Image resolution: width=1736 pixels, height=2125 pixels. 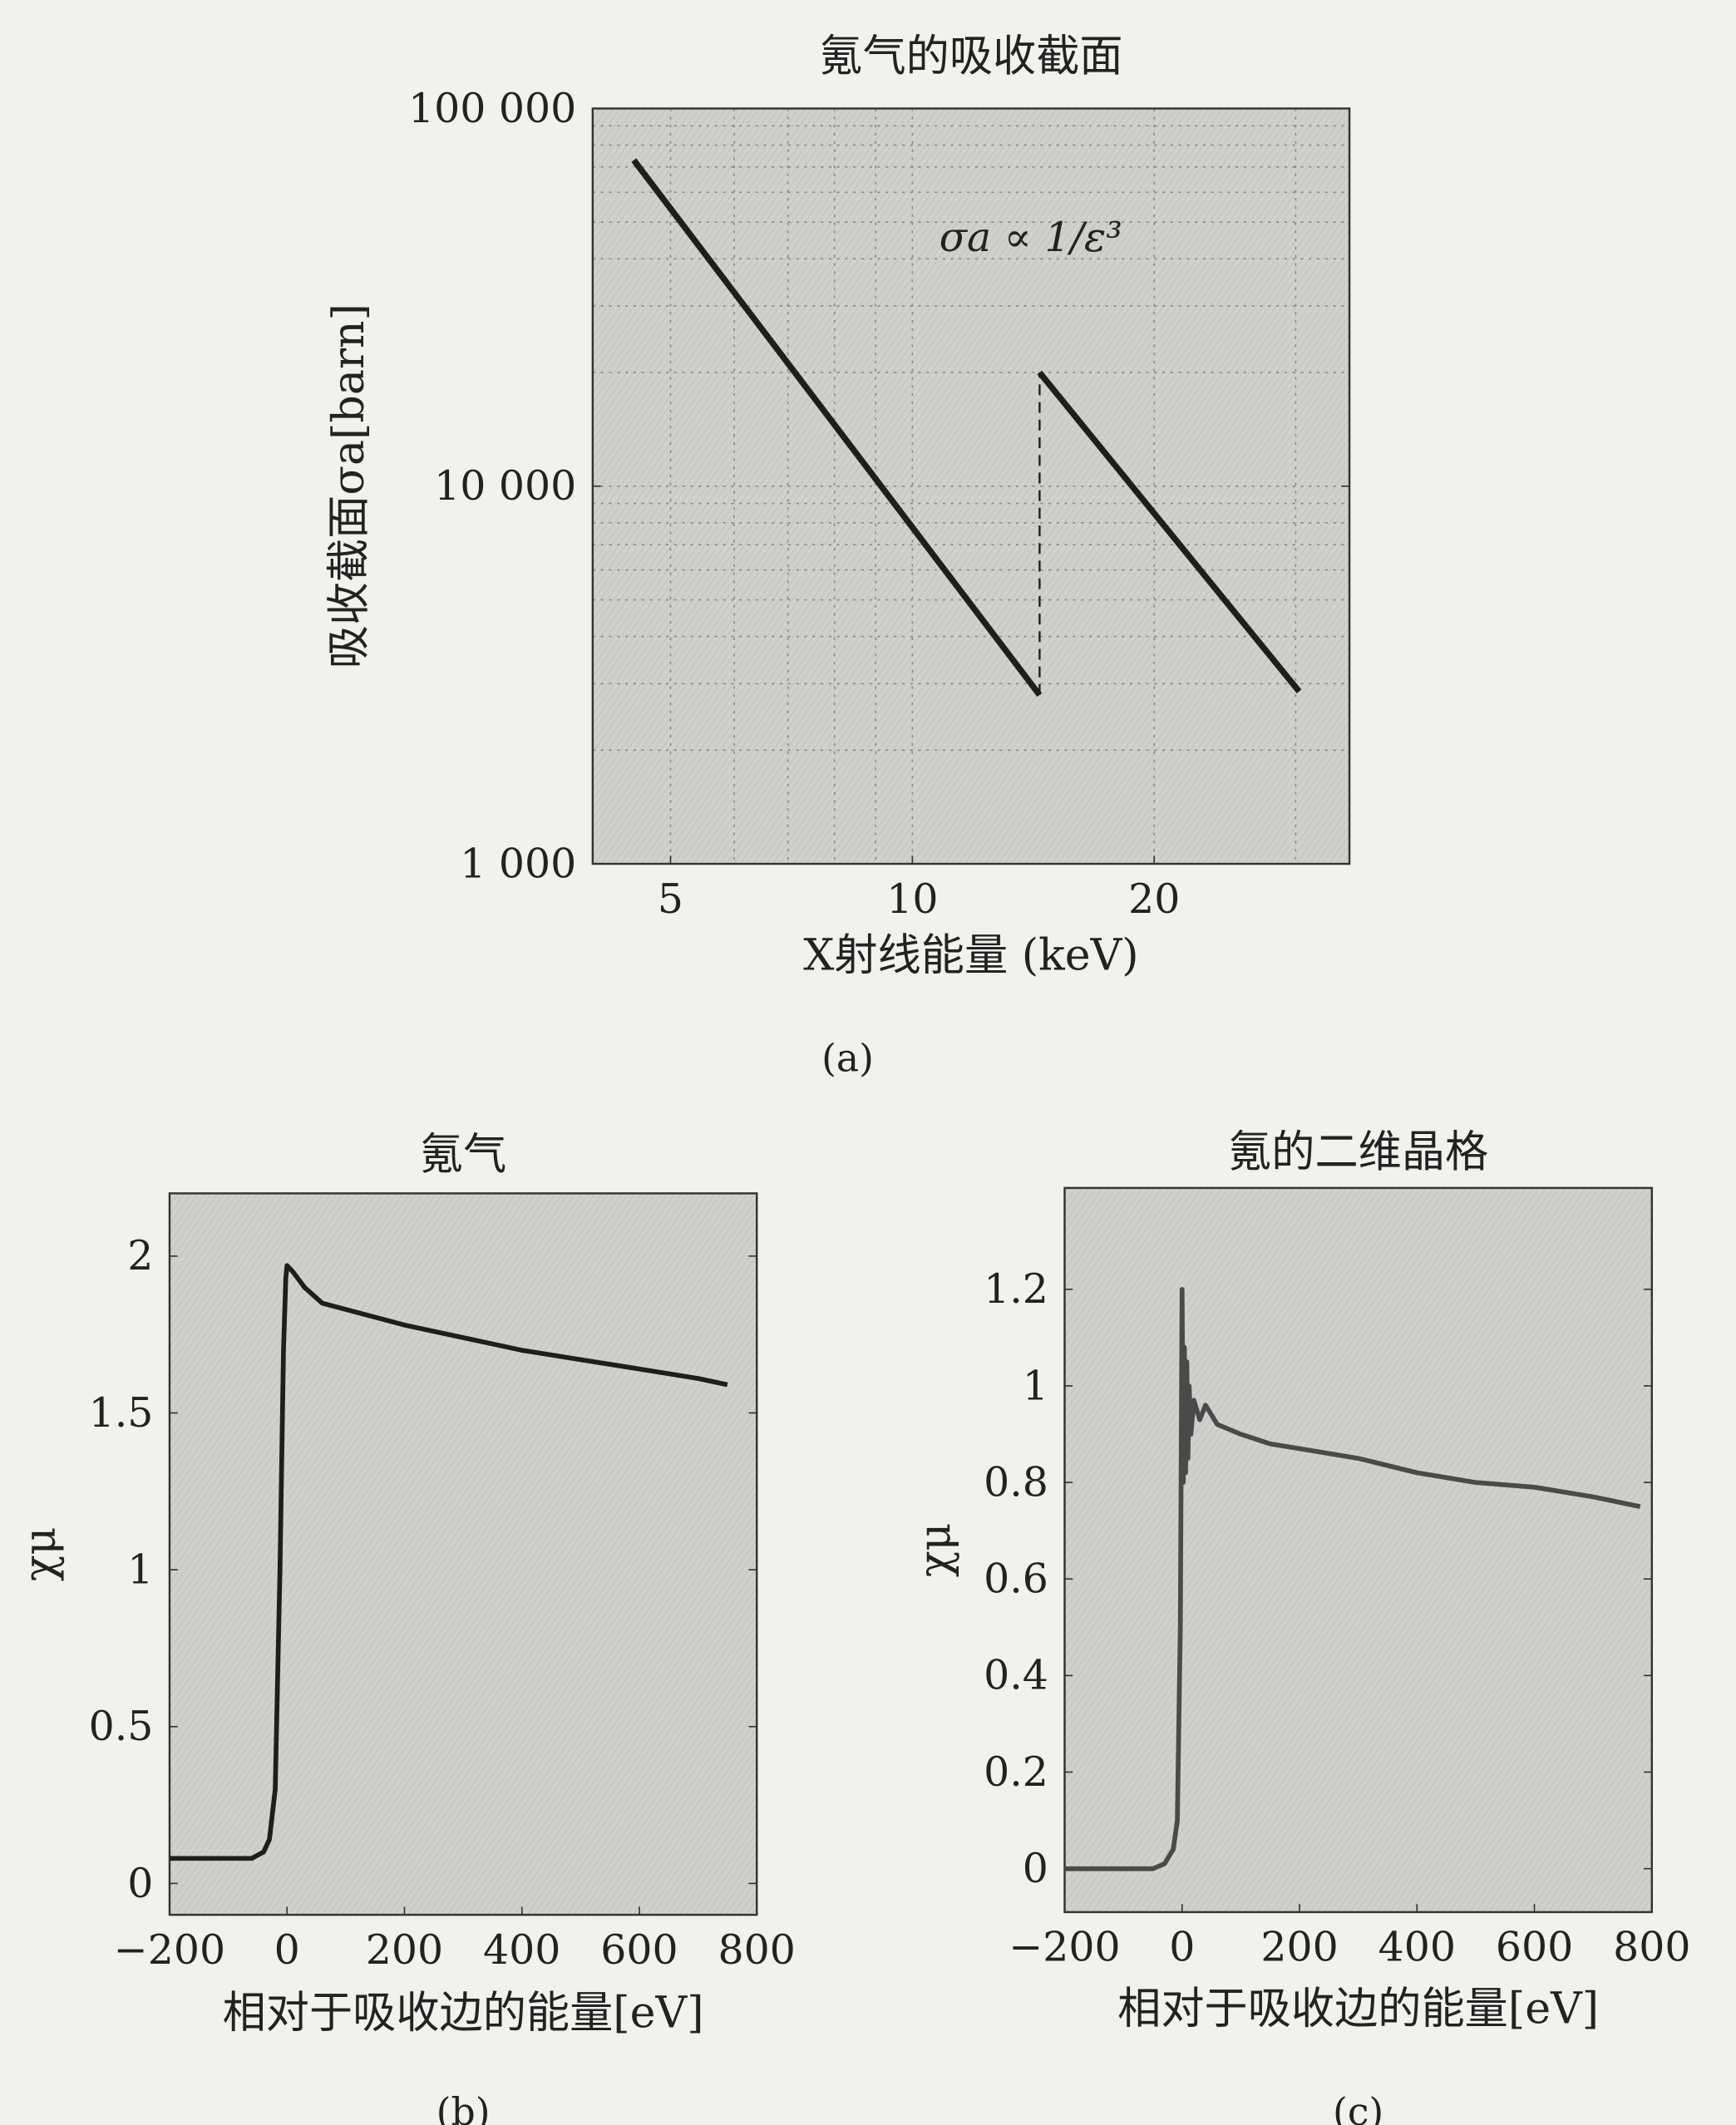 I want to click on c1-x-tick-label: 0, so click(x=287, y=1950).